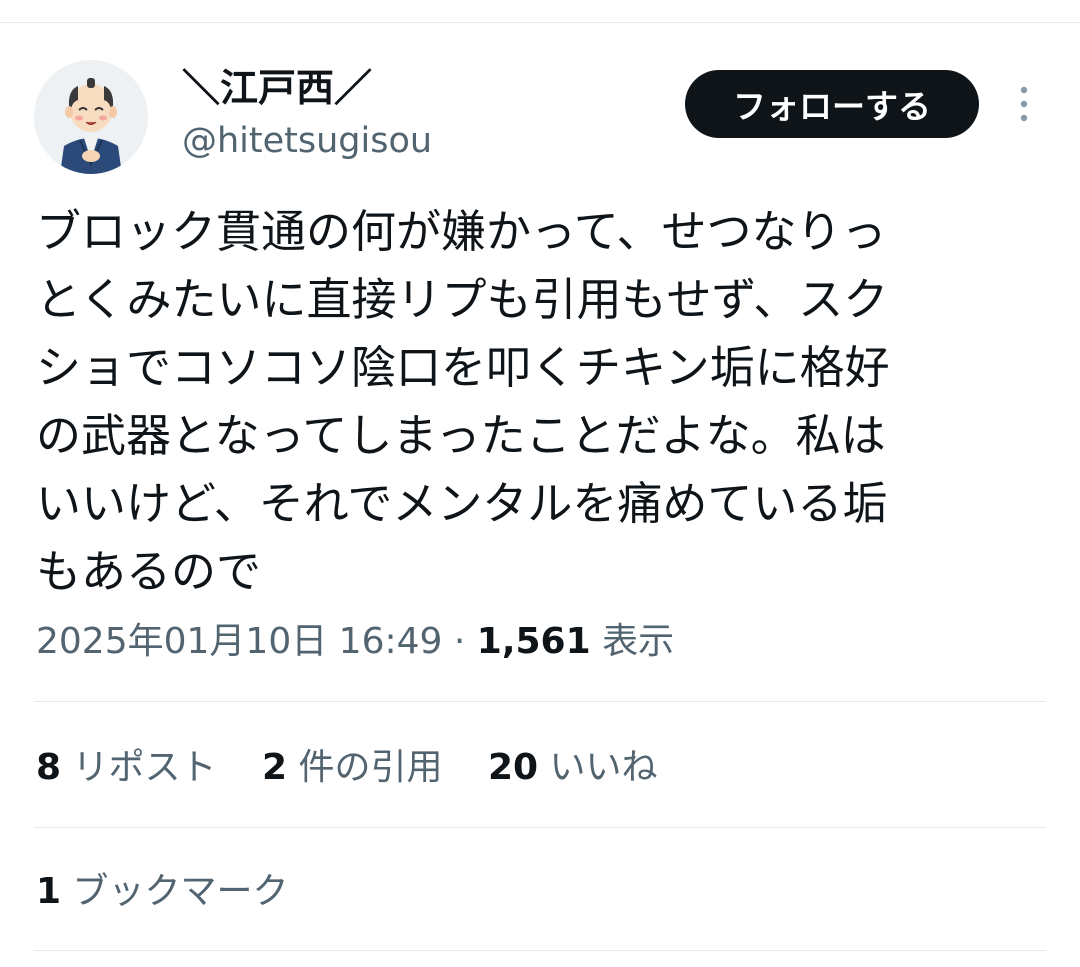 This screenshot has width=1080, height=967. Describe the element at coordinates (832, 104) in the screenshot. I see `follow-button: フォローする` at that location.